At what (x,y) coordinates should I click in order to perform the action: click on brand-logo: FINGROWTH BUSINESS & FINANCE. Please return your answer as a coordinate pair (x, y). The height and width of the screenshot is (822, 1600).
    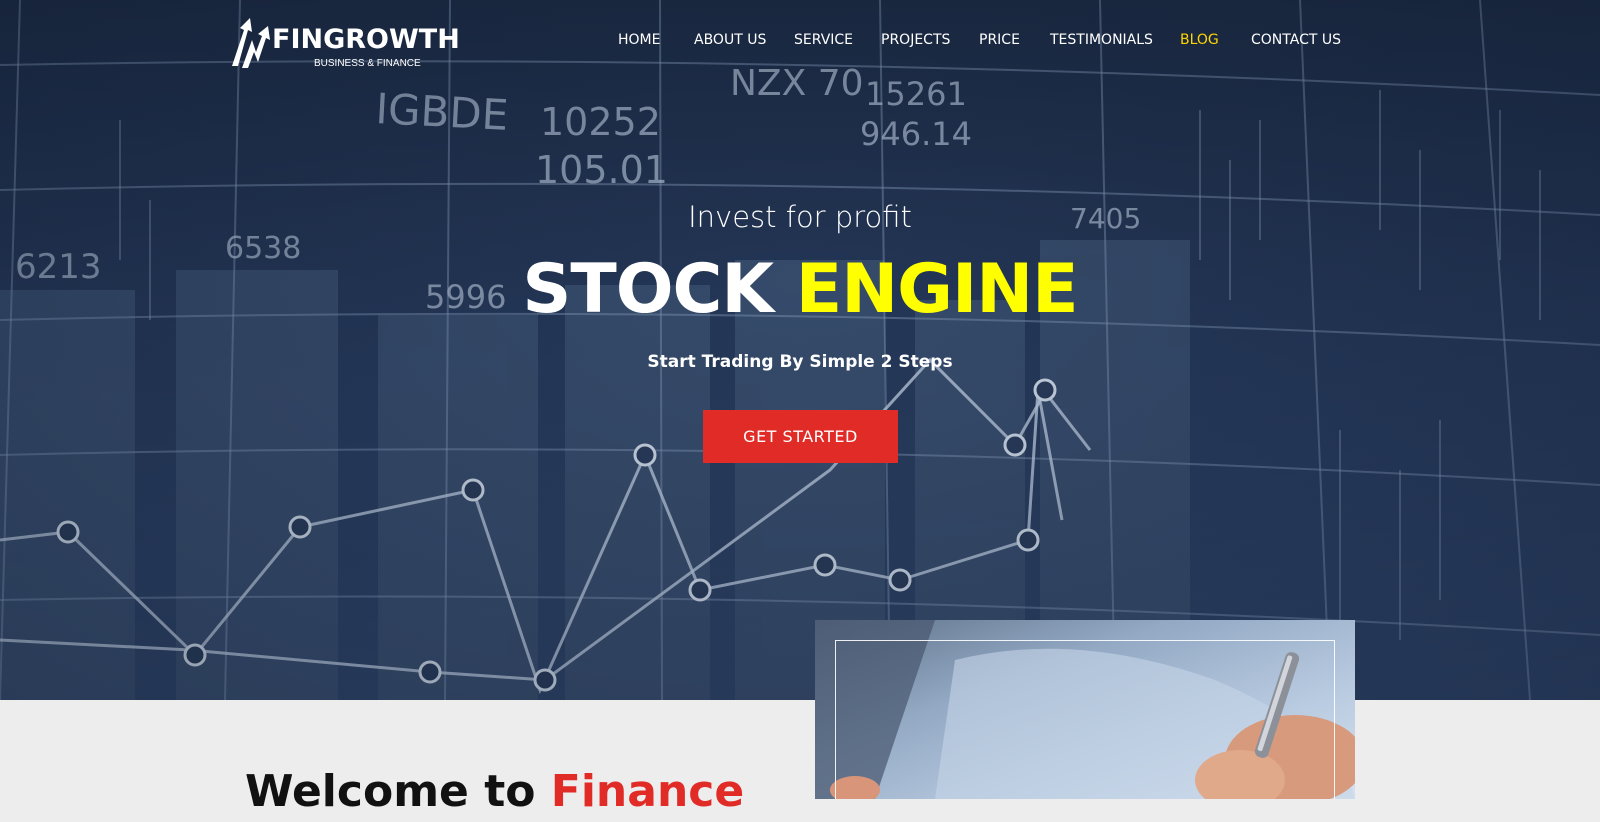
    Looking at the image, I should click on (350, 44).